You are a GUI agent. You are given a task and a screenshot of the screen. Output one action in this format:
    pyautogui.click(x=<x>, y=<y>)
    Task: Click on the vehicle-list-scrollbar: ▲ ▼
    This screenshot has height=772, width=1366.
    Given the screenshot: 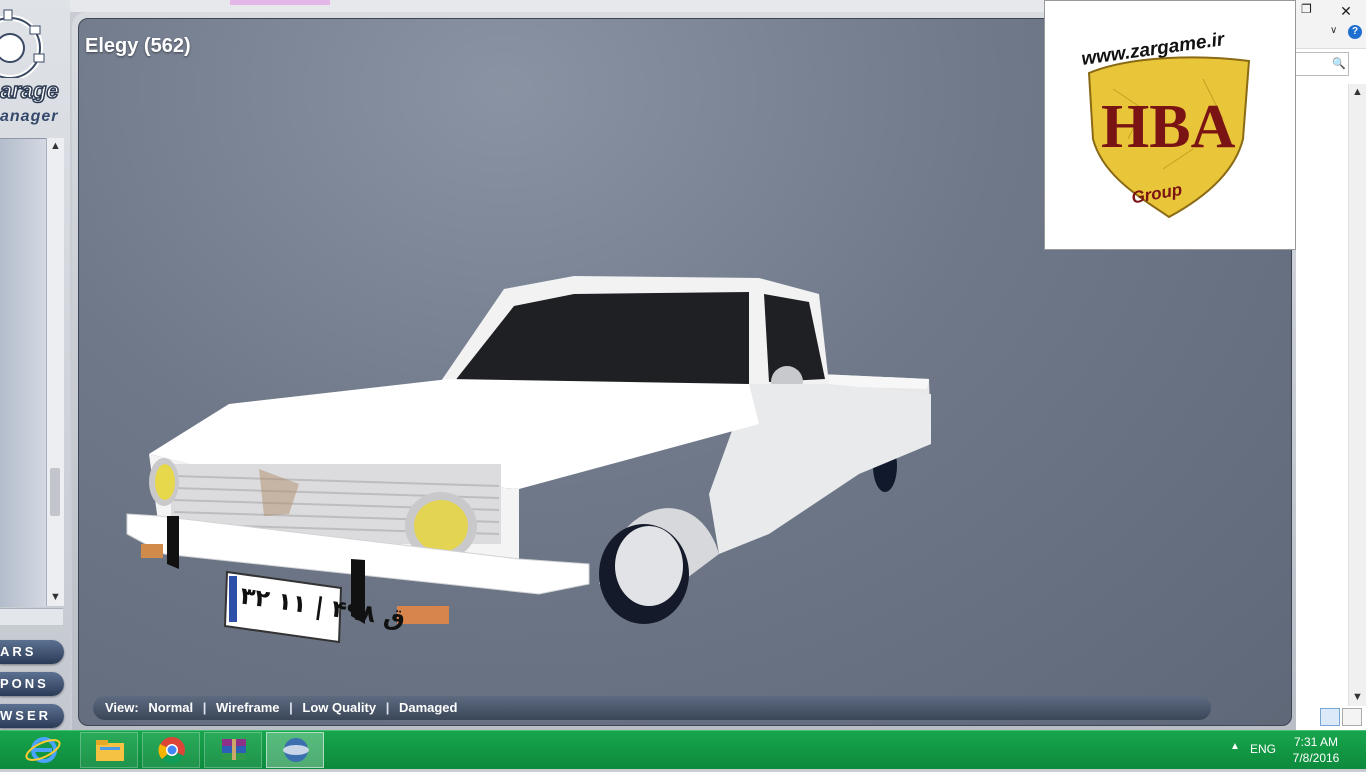 What is the action you would take?
    pyautogui.click(x=55, y=372)
    